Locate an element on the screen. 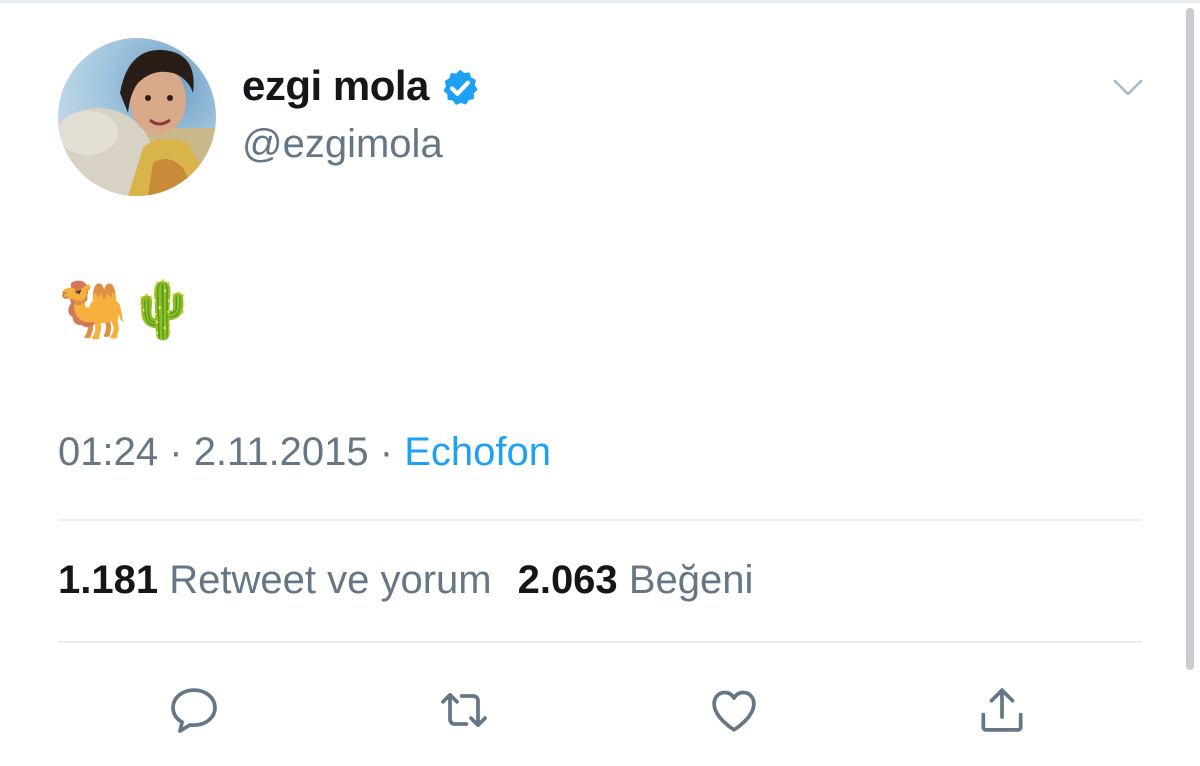 The image size is (1200, 766). author-name-row: ezgi mola is located at coordinates (361, 86).